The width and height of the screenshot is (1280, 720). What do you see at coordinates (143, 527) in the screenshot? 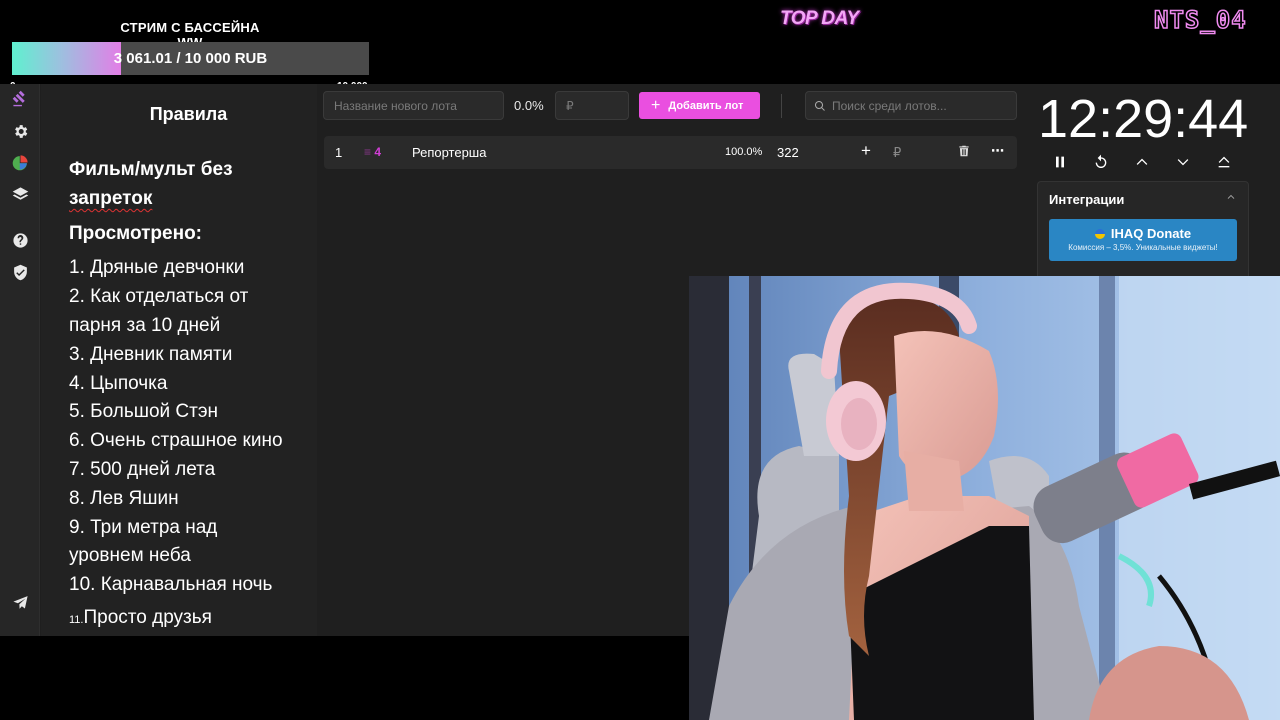
I see `watched-item: 9. Три метра над` at bounding box center [143, 527].